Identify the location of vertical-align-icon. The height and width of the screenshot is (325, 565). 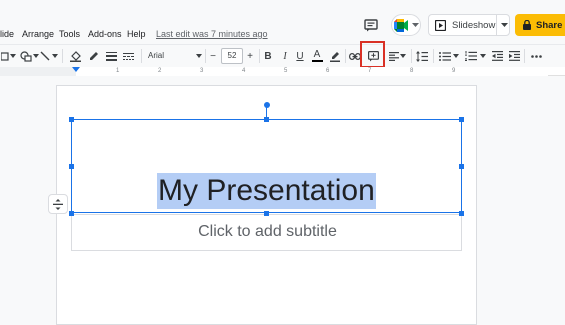
(58, 204).